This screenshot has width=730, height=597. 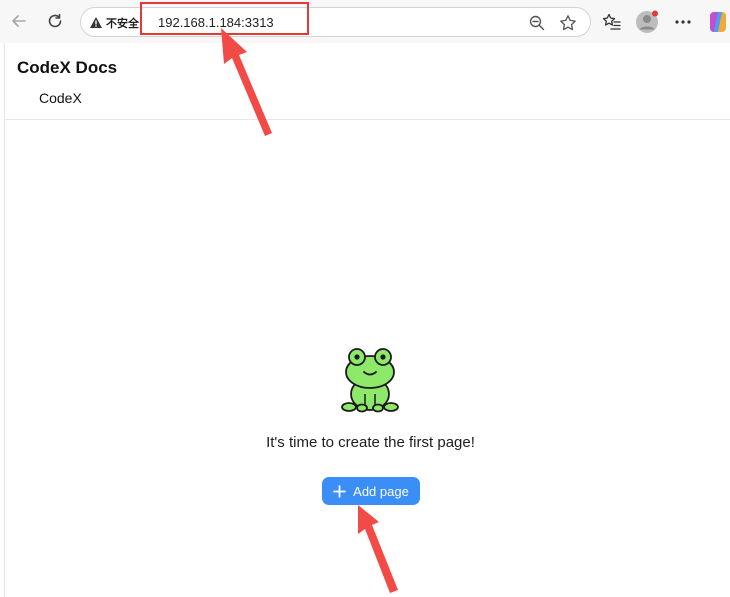 What do you see at coordinates (340, 491) in the screenshot?
I see `plus-icon` at bounding box center [340, 491].